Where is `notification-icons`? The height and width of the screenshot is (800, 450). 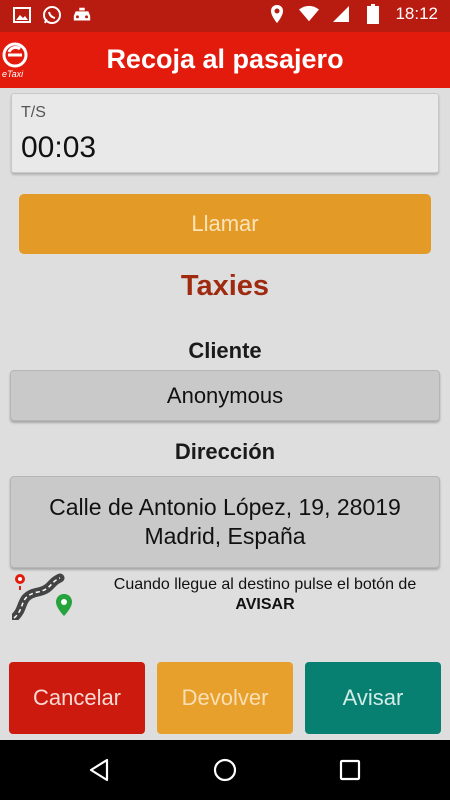
notification-icons is located at coordinates (52, 15).